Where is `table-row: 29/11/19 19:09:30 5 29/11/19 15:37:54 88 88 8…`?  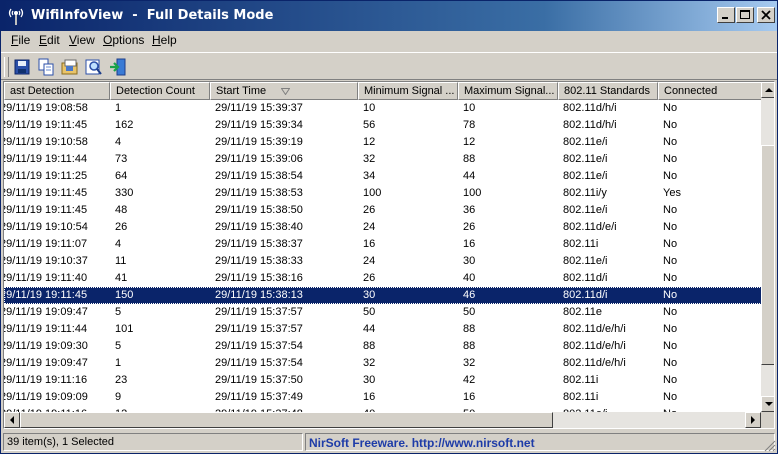
table-row: 29/11/19 19:09:30 5 29/11/19 15:37:54 88 88 8… is located at coordinates (384, 346).